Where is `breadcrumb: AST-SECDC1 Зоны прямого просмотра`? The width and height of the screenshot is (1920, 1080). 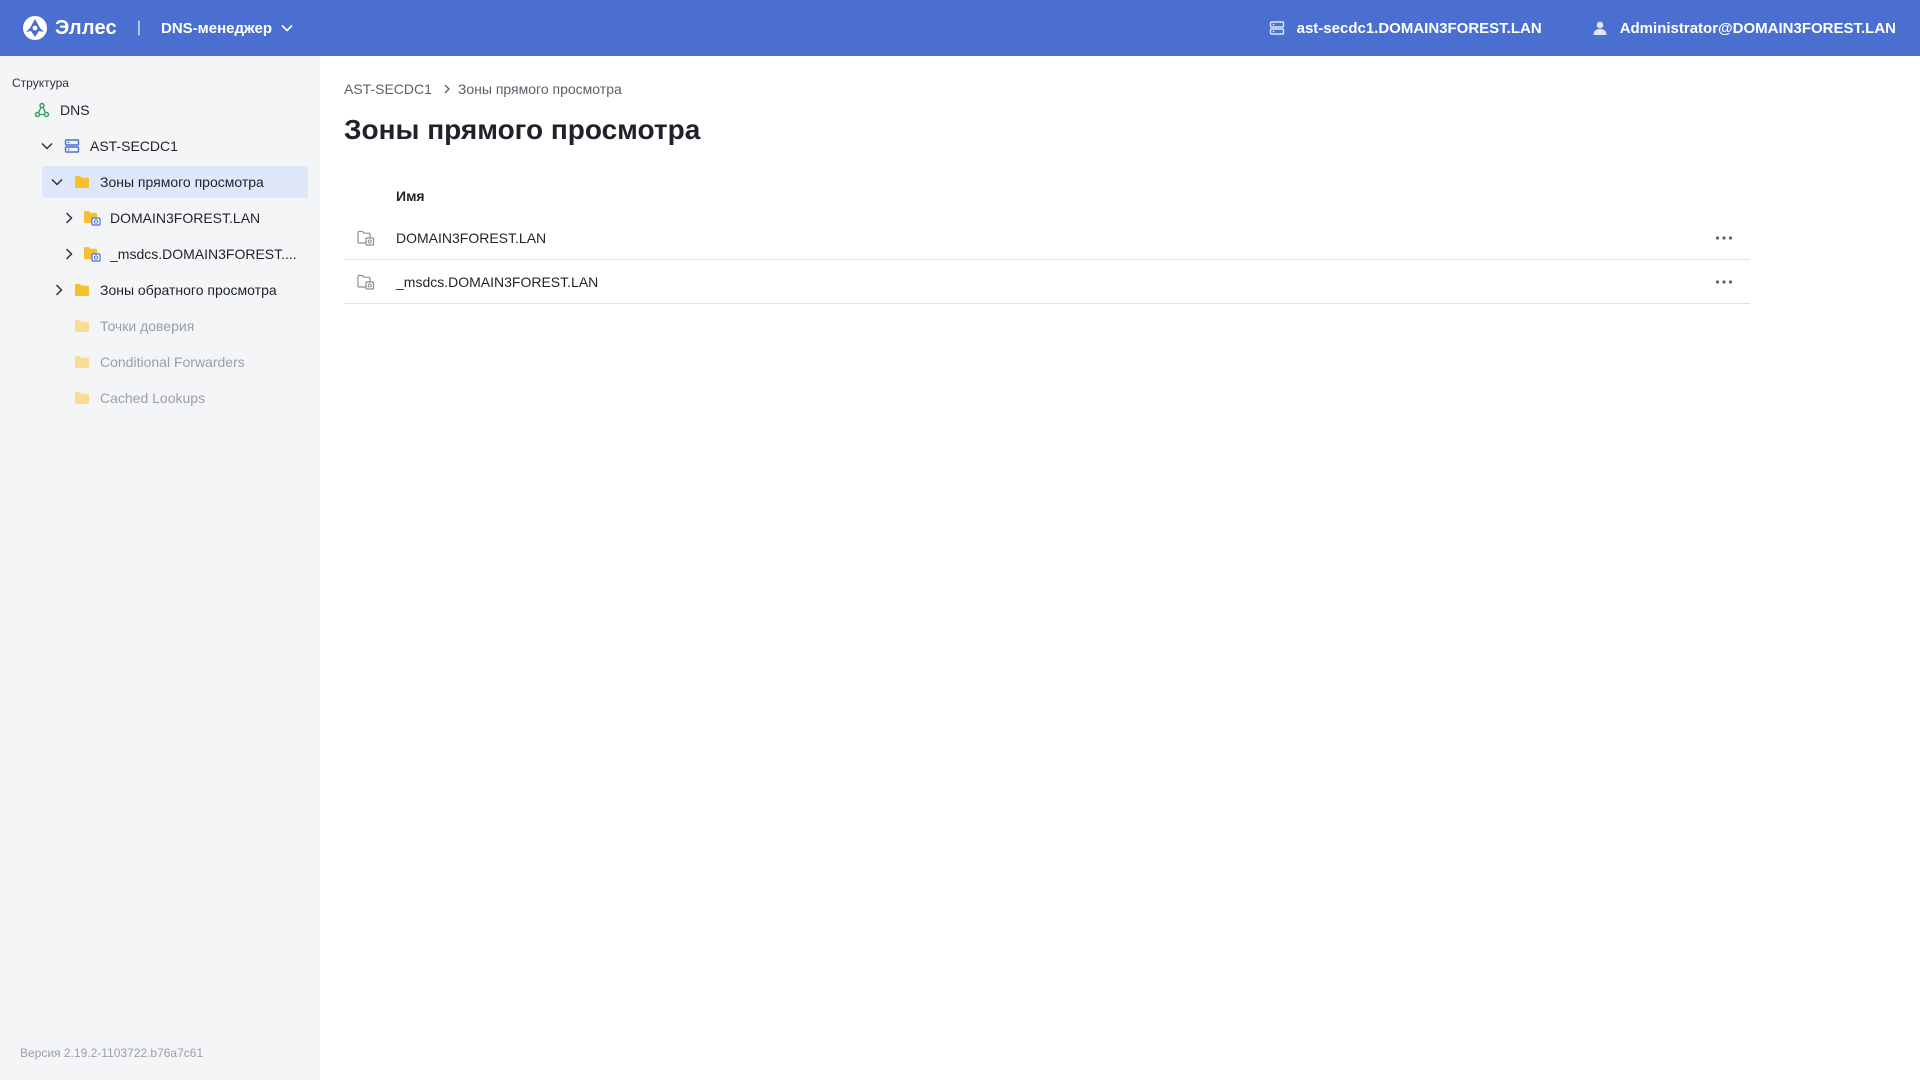 breadcrumb: AST-SECDC1 Зоны прямого просмотра is located at coordinates (483, 89).